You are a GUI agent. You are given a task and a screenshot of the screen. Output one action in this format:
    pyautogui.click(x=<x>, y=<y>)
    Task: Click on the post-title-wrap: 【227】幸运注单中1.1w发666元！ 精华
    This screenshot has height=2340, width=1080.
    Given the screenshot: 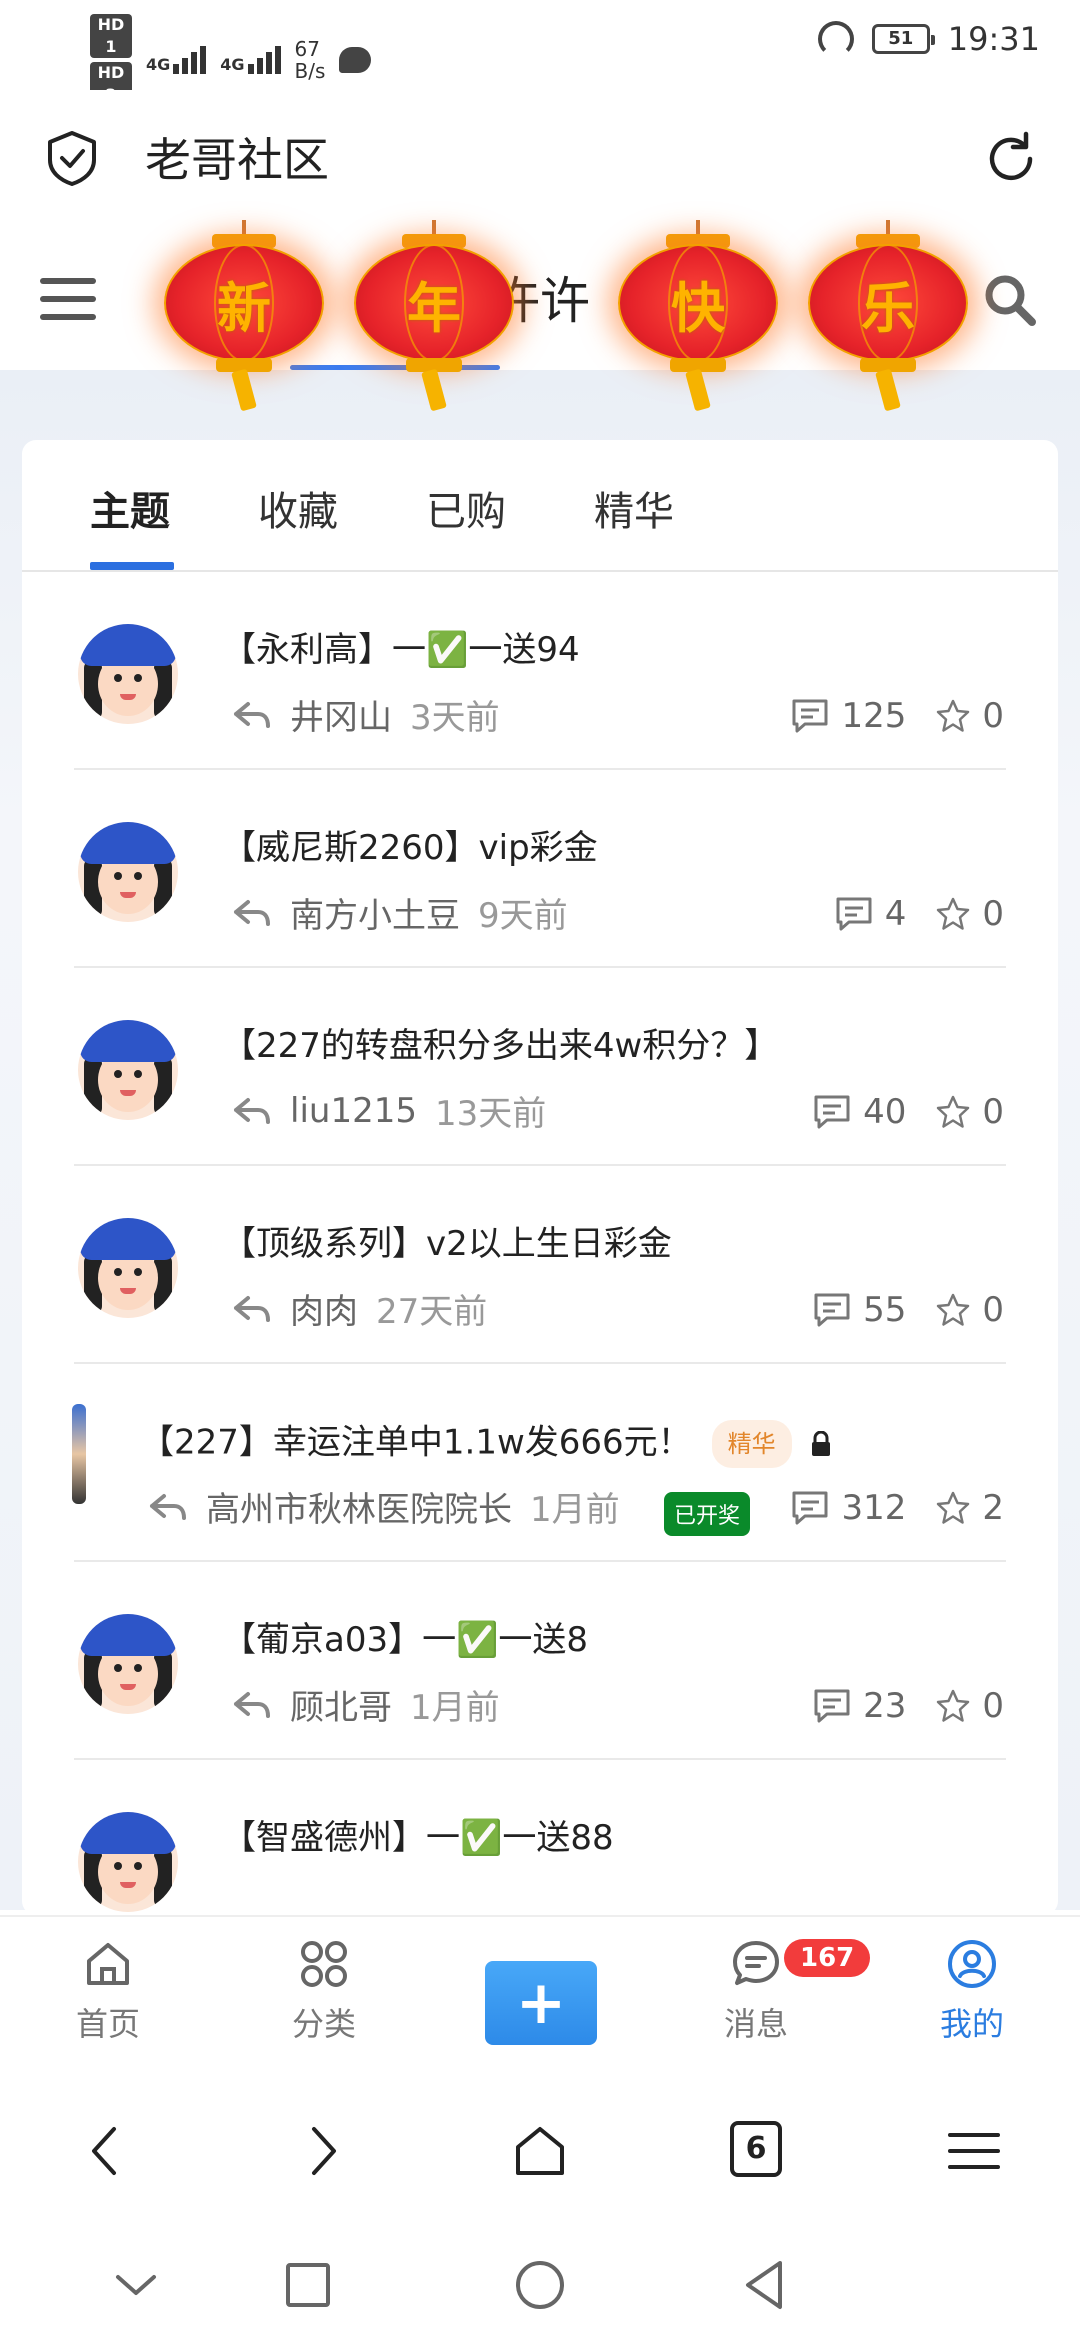 What is the action you would take?
    pyautogui.click(x=486, y=1444)
    